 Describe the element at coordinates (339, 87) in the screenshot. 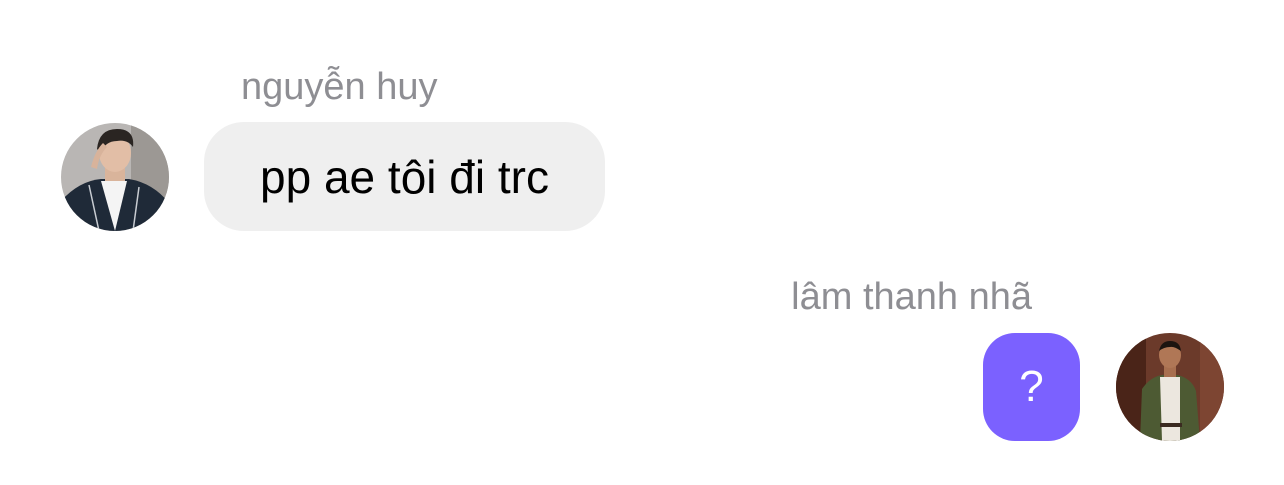

I see `sender-name: nguyễn huy` at that location.